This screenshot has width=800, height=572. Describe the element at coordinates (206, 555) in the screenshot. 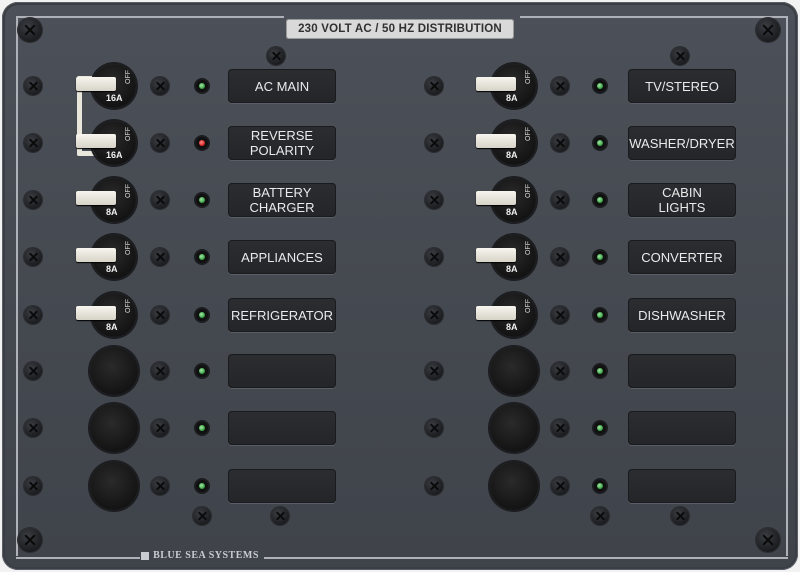

I see `brand-name: BLUE SEA SYSTEMS` at that location.